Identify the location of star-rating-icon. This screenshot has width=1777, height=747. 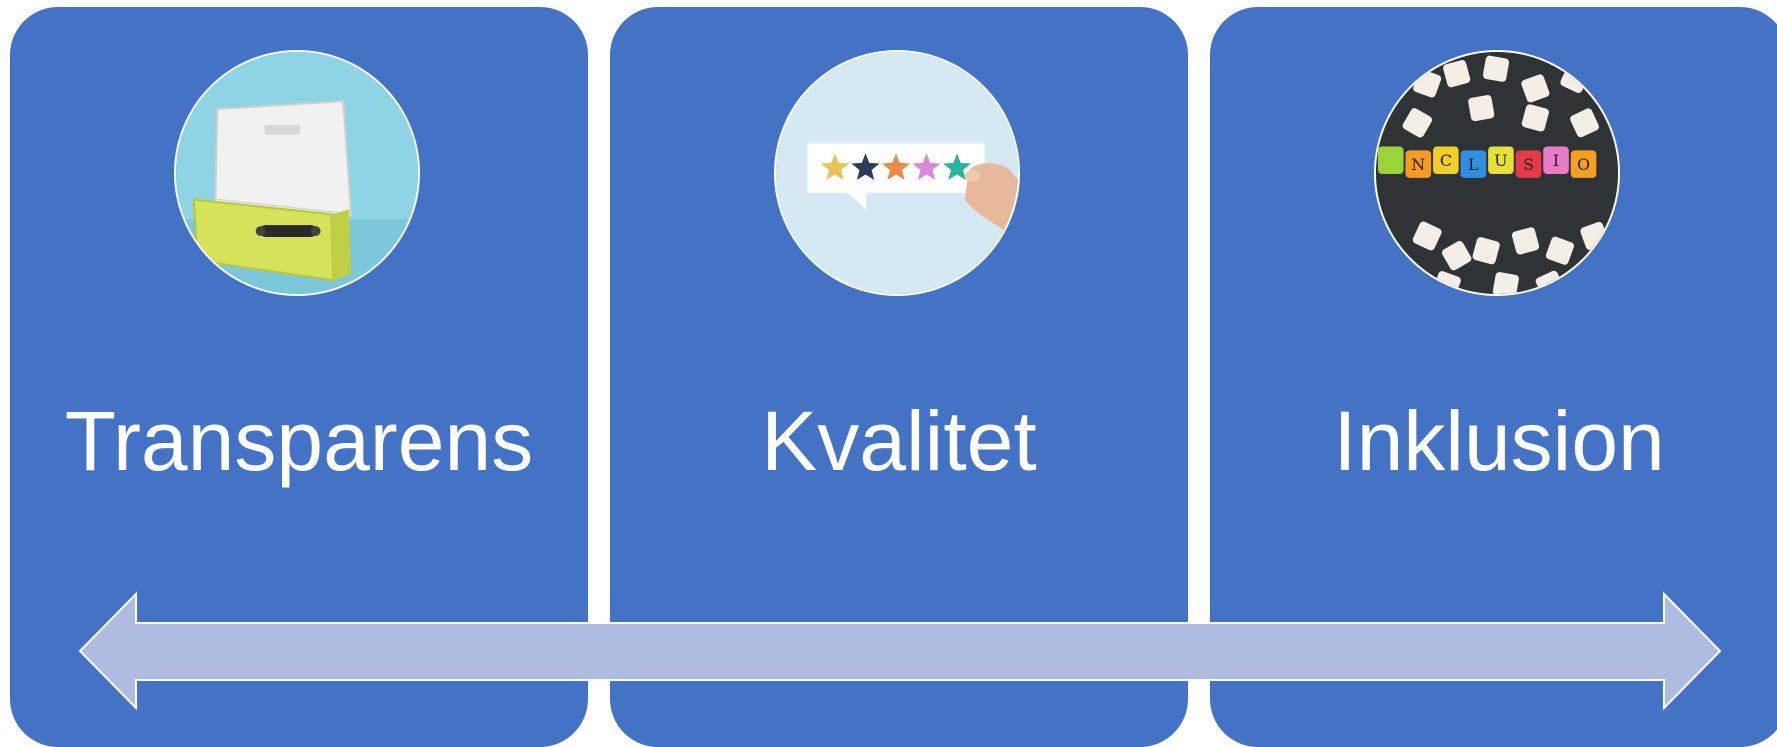
(897, 173).